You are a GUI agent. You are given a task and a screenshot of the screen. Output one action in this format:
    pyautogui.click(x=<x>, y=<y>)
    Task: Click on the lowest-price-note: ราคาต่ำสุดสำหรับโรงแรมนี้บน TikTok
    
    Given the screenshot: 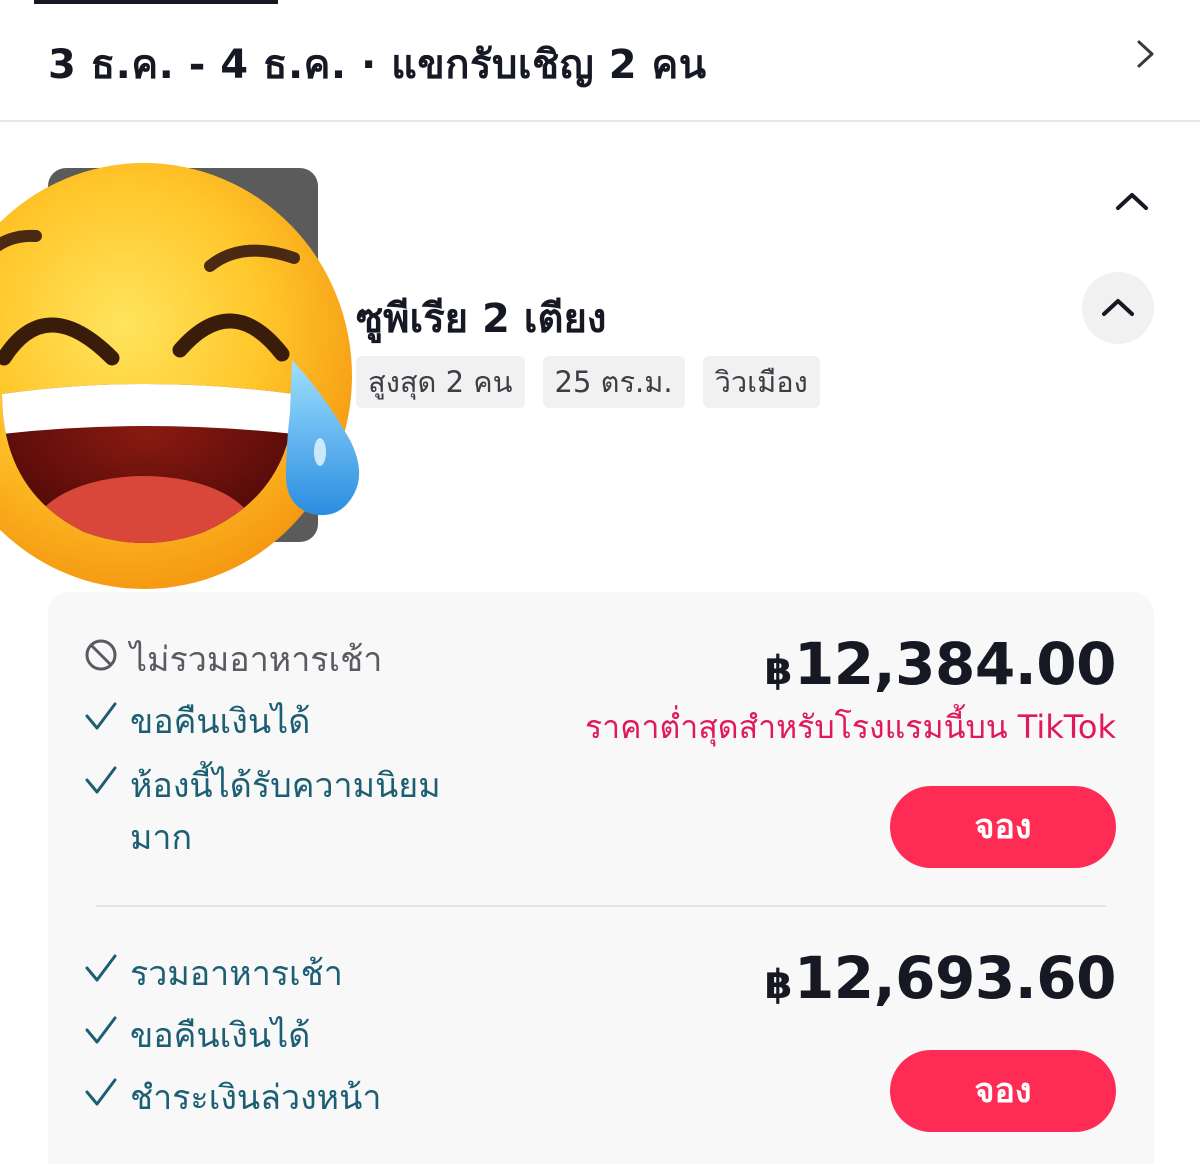 What is the action you would take?
    pyautogui.click(x=850, y=727)
    